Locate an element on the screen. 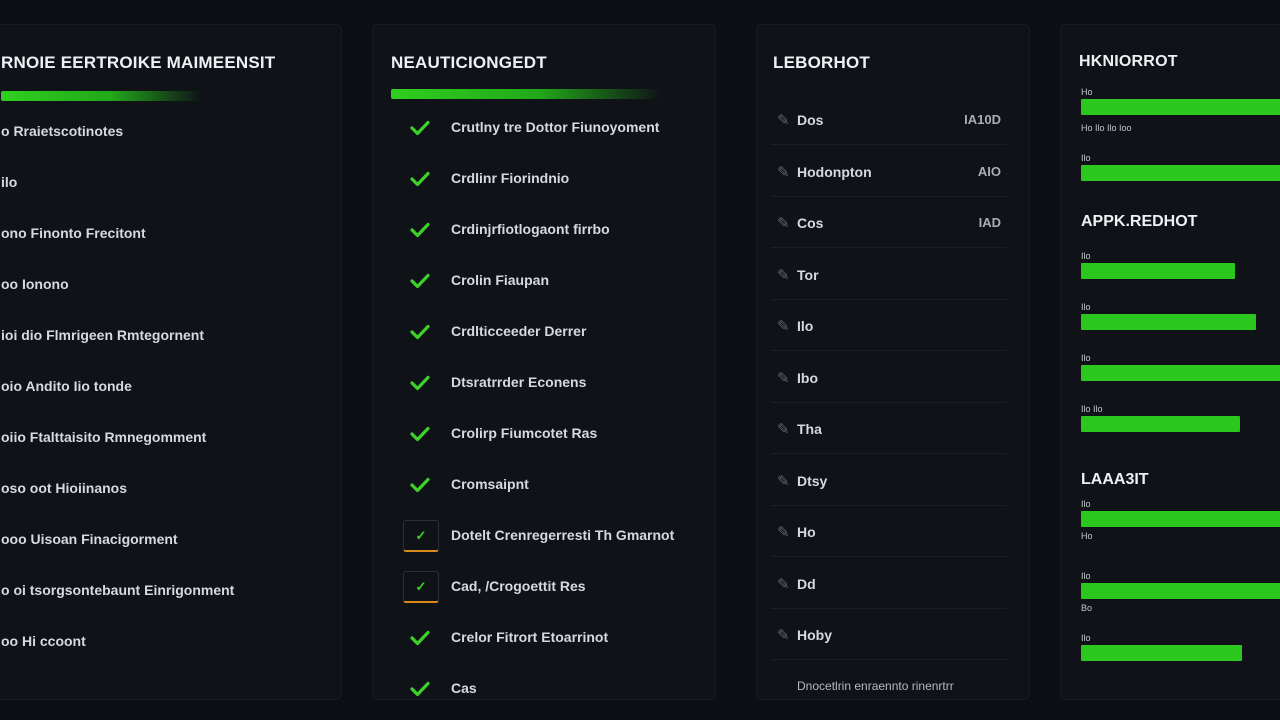 This screenshot has width=1280, height=720. menu-item: oso oot Hioiinanos is located at coordinates (64, 488).